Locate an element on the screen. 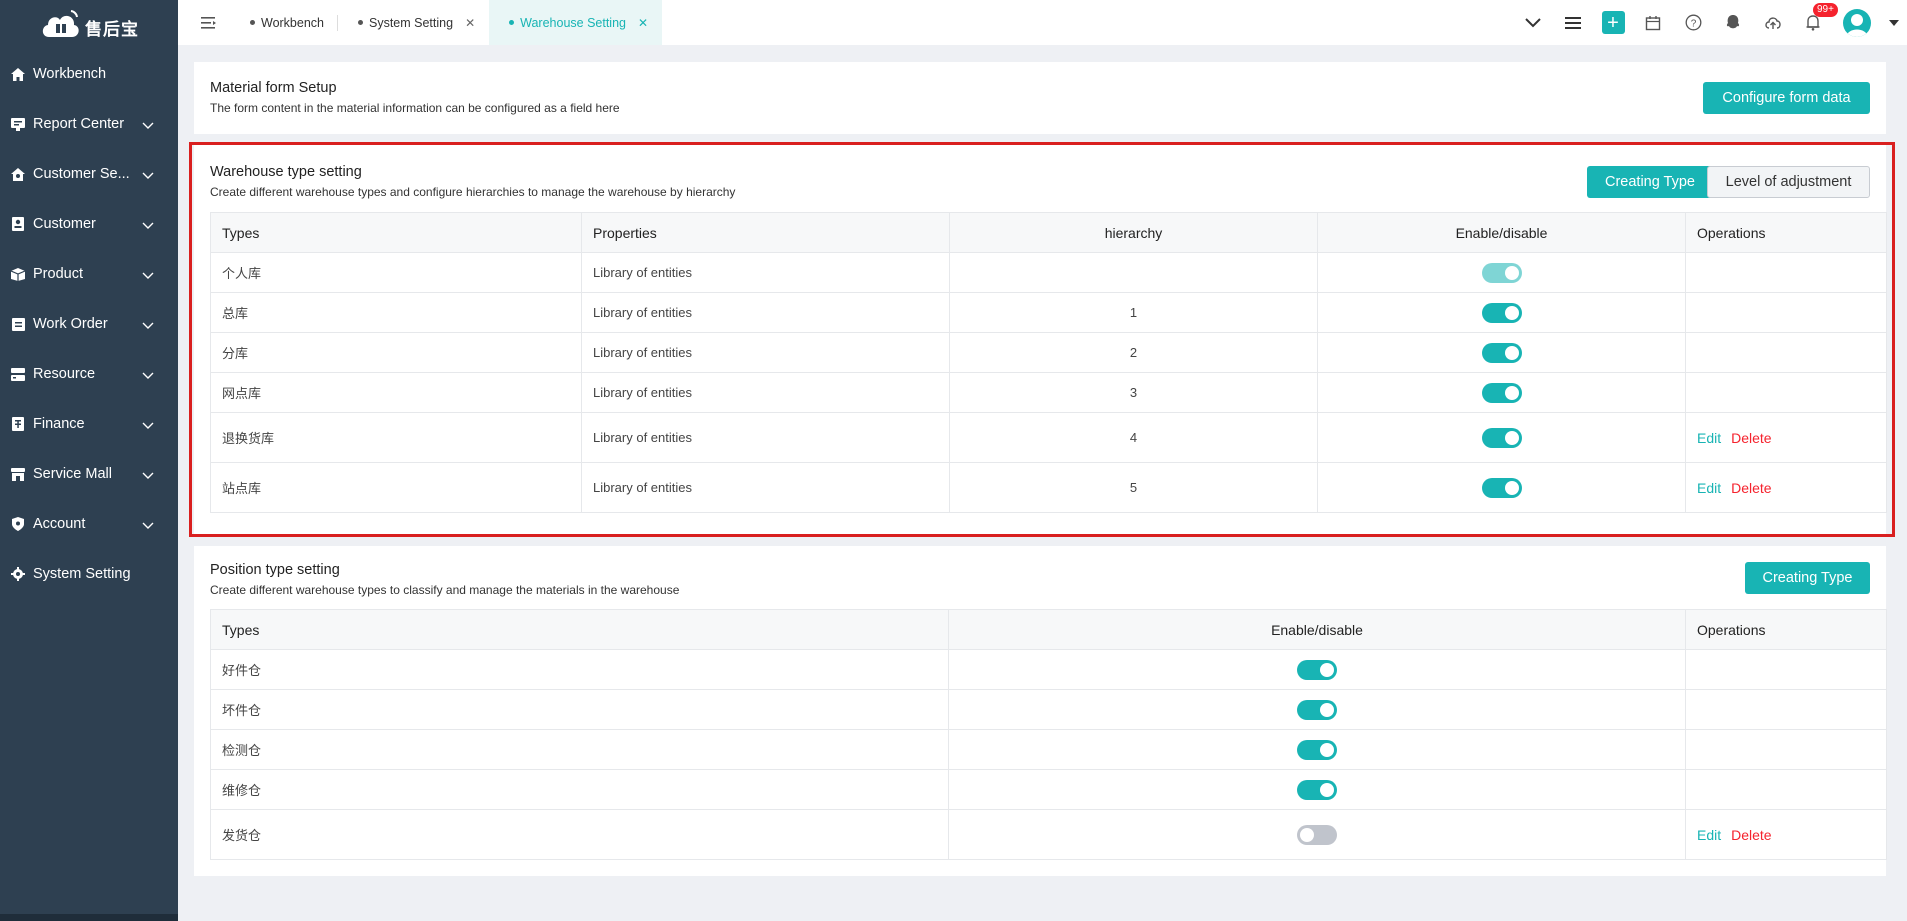 Image resolution: width=1907 pixels, height=921 pixels. type-cell: 检测仓 is located at coordinates (579, 749).